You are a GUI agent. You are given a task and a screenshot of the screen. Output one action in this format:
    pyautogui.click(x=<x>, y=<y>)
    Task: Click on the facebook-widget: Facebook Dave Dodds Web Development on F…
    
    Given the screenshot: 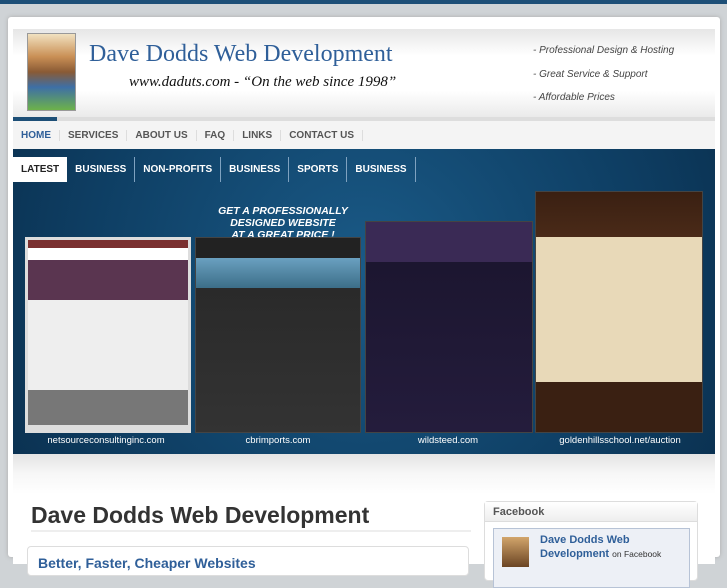 What is the action you would take?
    pyautogui.click(x=591, y=544)
    